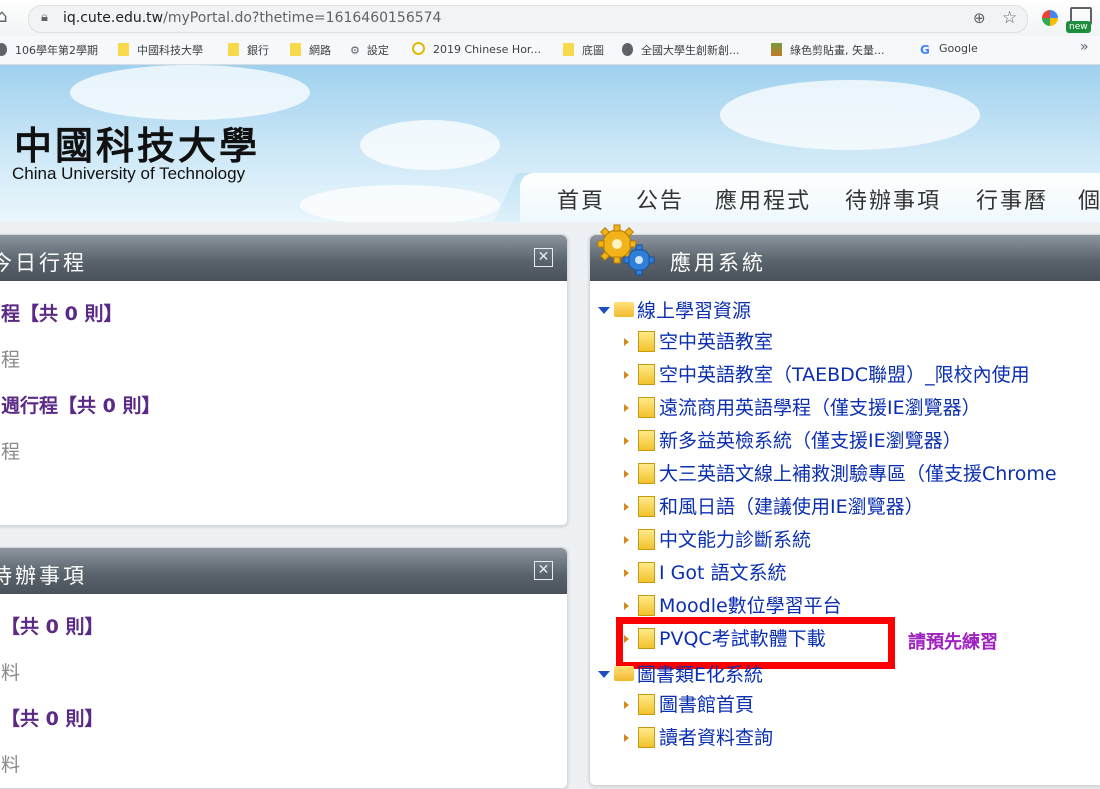  Describe the element at coordinates (717, 540) in the screenshot. I see `app-link: 中文能力診斷系統` at that location.